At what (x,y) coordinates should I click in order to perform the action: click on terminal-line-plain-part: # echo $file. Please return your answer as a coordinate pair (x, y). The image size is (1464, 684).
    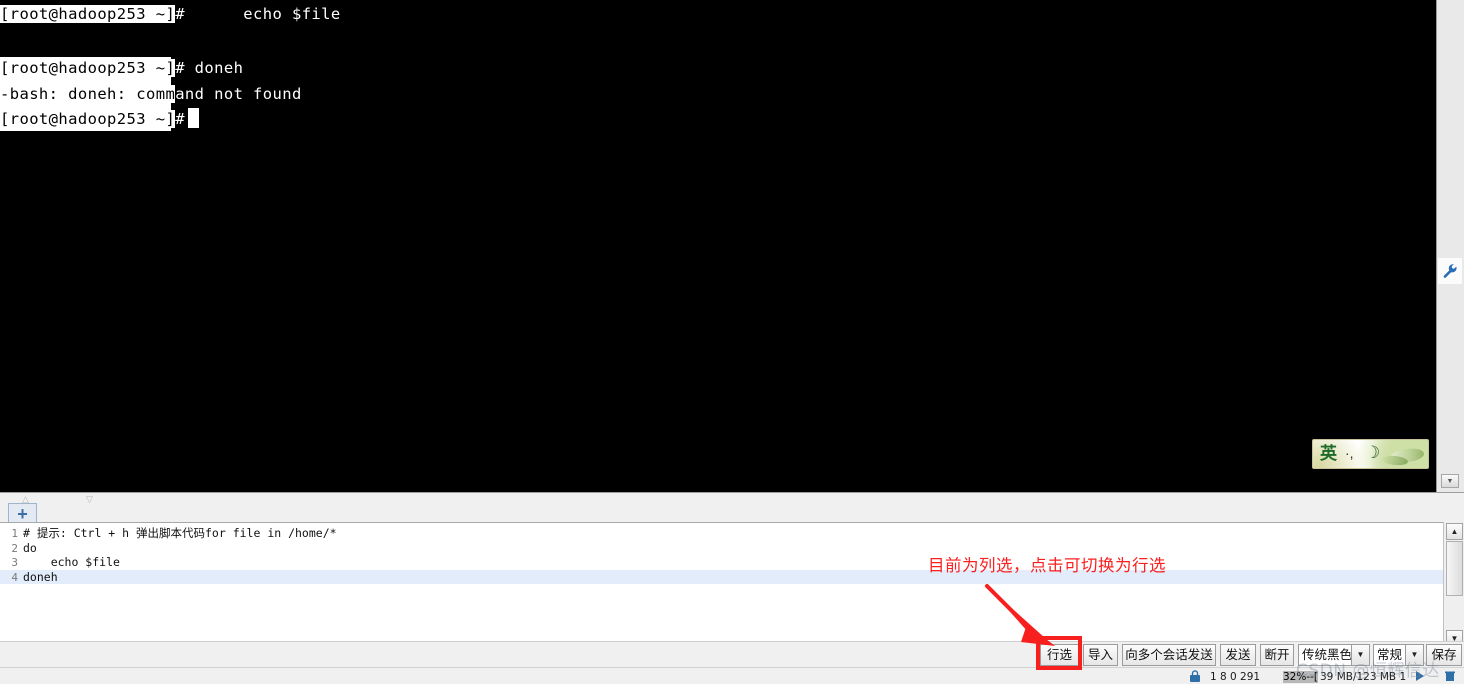
    Looking at the image, I should click on (258, 14).